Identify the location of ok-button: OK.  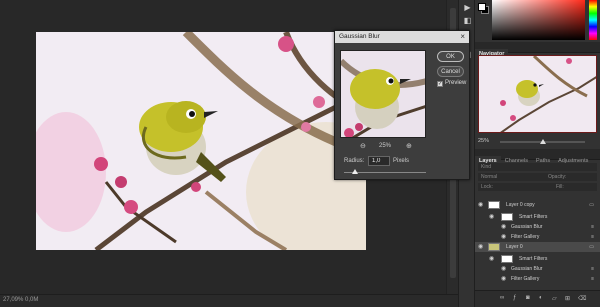
(450, 56).